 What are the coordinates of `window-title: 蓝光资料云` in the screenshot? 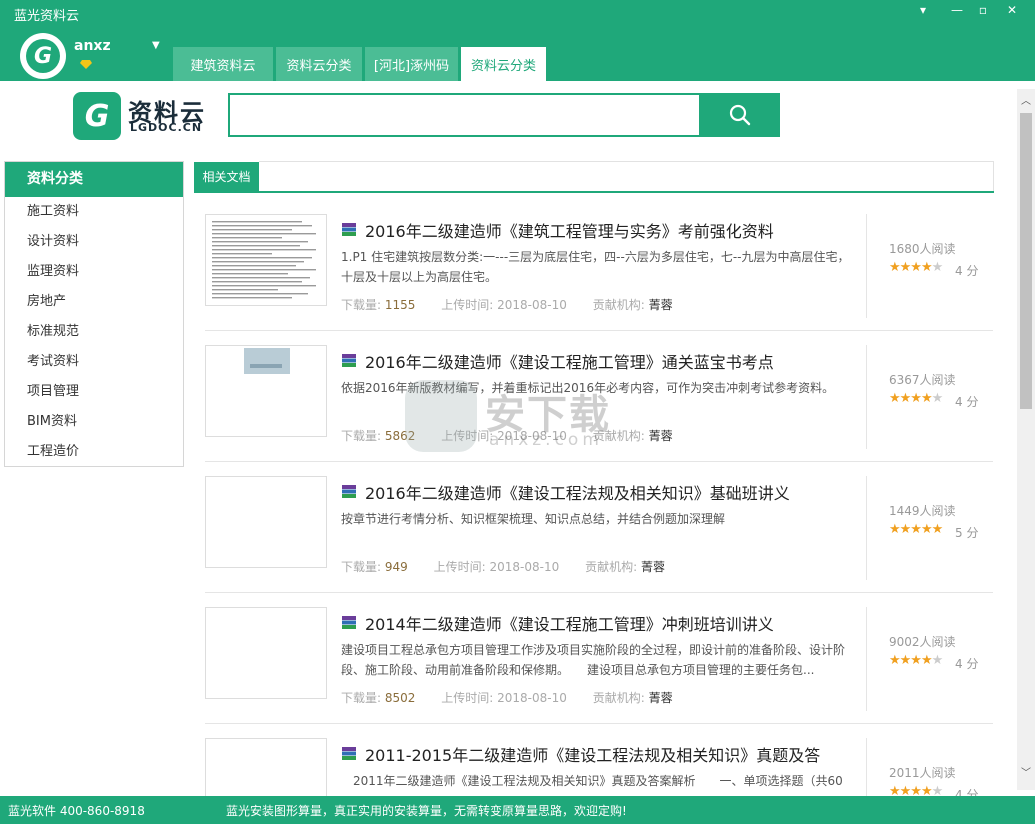 It's located at (47, 16).